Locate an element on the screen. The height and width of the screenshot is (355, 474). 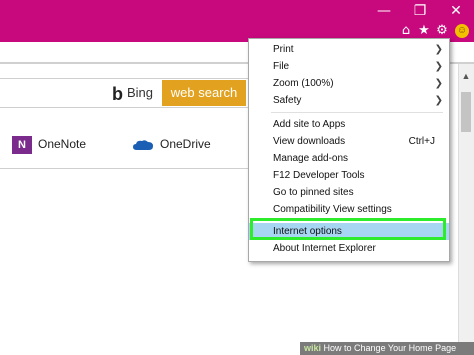
menu-item-safety: Safety ❯ is located at coordinates (349, 100).